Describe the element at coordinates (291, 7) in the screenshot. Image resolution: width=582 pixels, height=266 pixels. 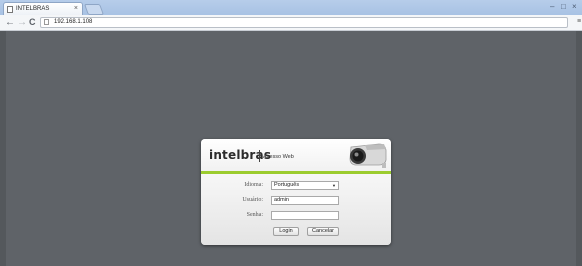
I see `browser-titlebar: INTELBRAS × – □ ×` at that location.